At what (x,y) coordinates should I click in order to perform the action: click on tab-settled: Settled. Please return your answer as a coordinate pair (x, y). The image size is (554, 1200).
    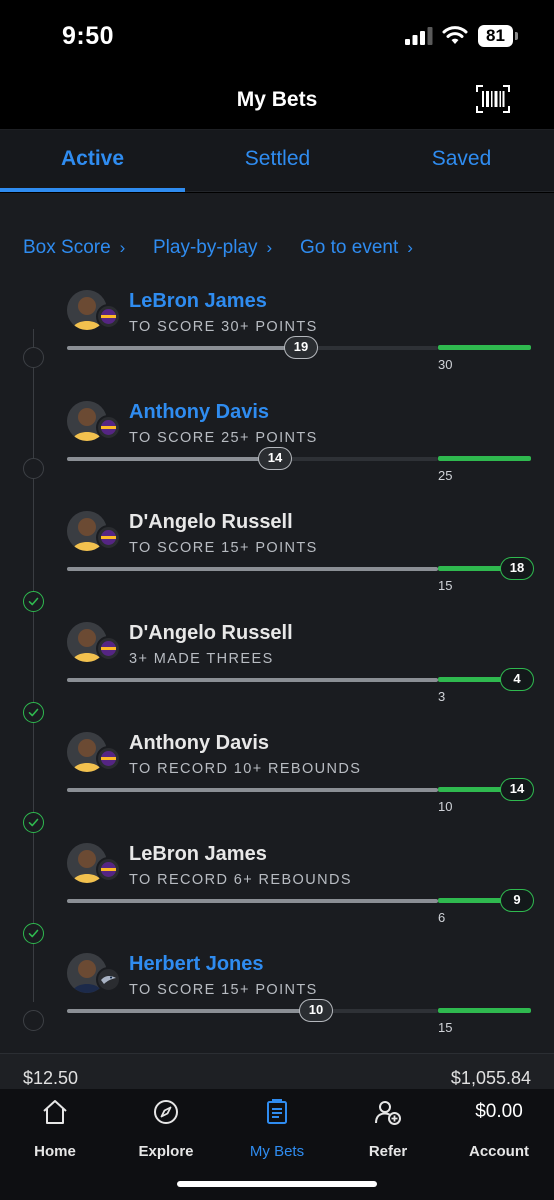
    Looking at the image, I should click on (277, 161).